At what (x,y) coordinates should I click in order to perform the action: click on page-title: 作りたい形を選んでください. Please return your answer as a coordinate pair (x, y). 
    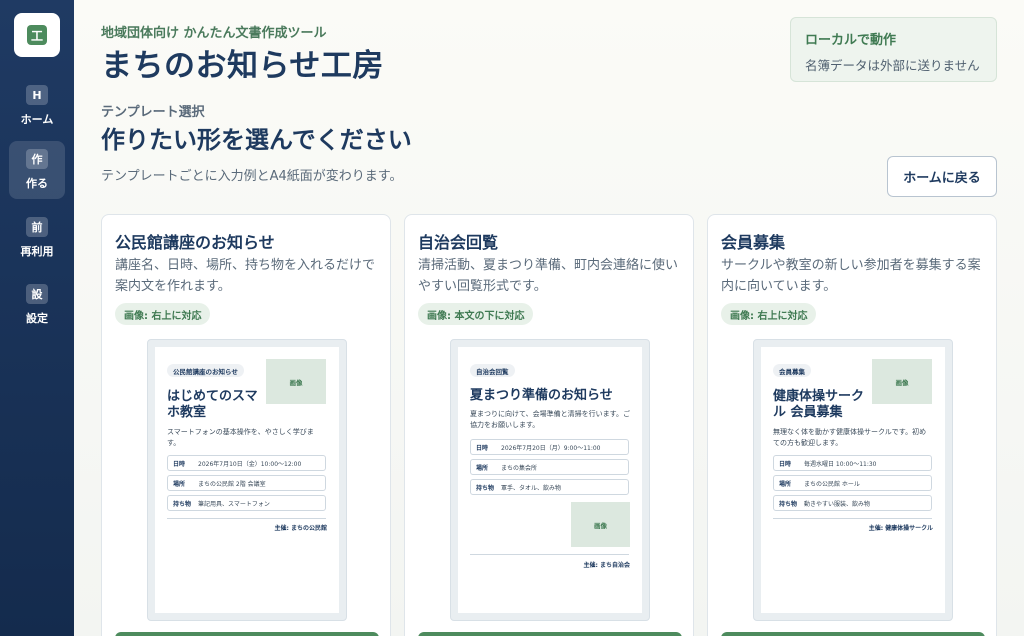
    Looking at the image, I should click on (256, 140).